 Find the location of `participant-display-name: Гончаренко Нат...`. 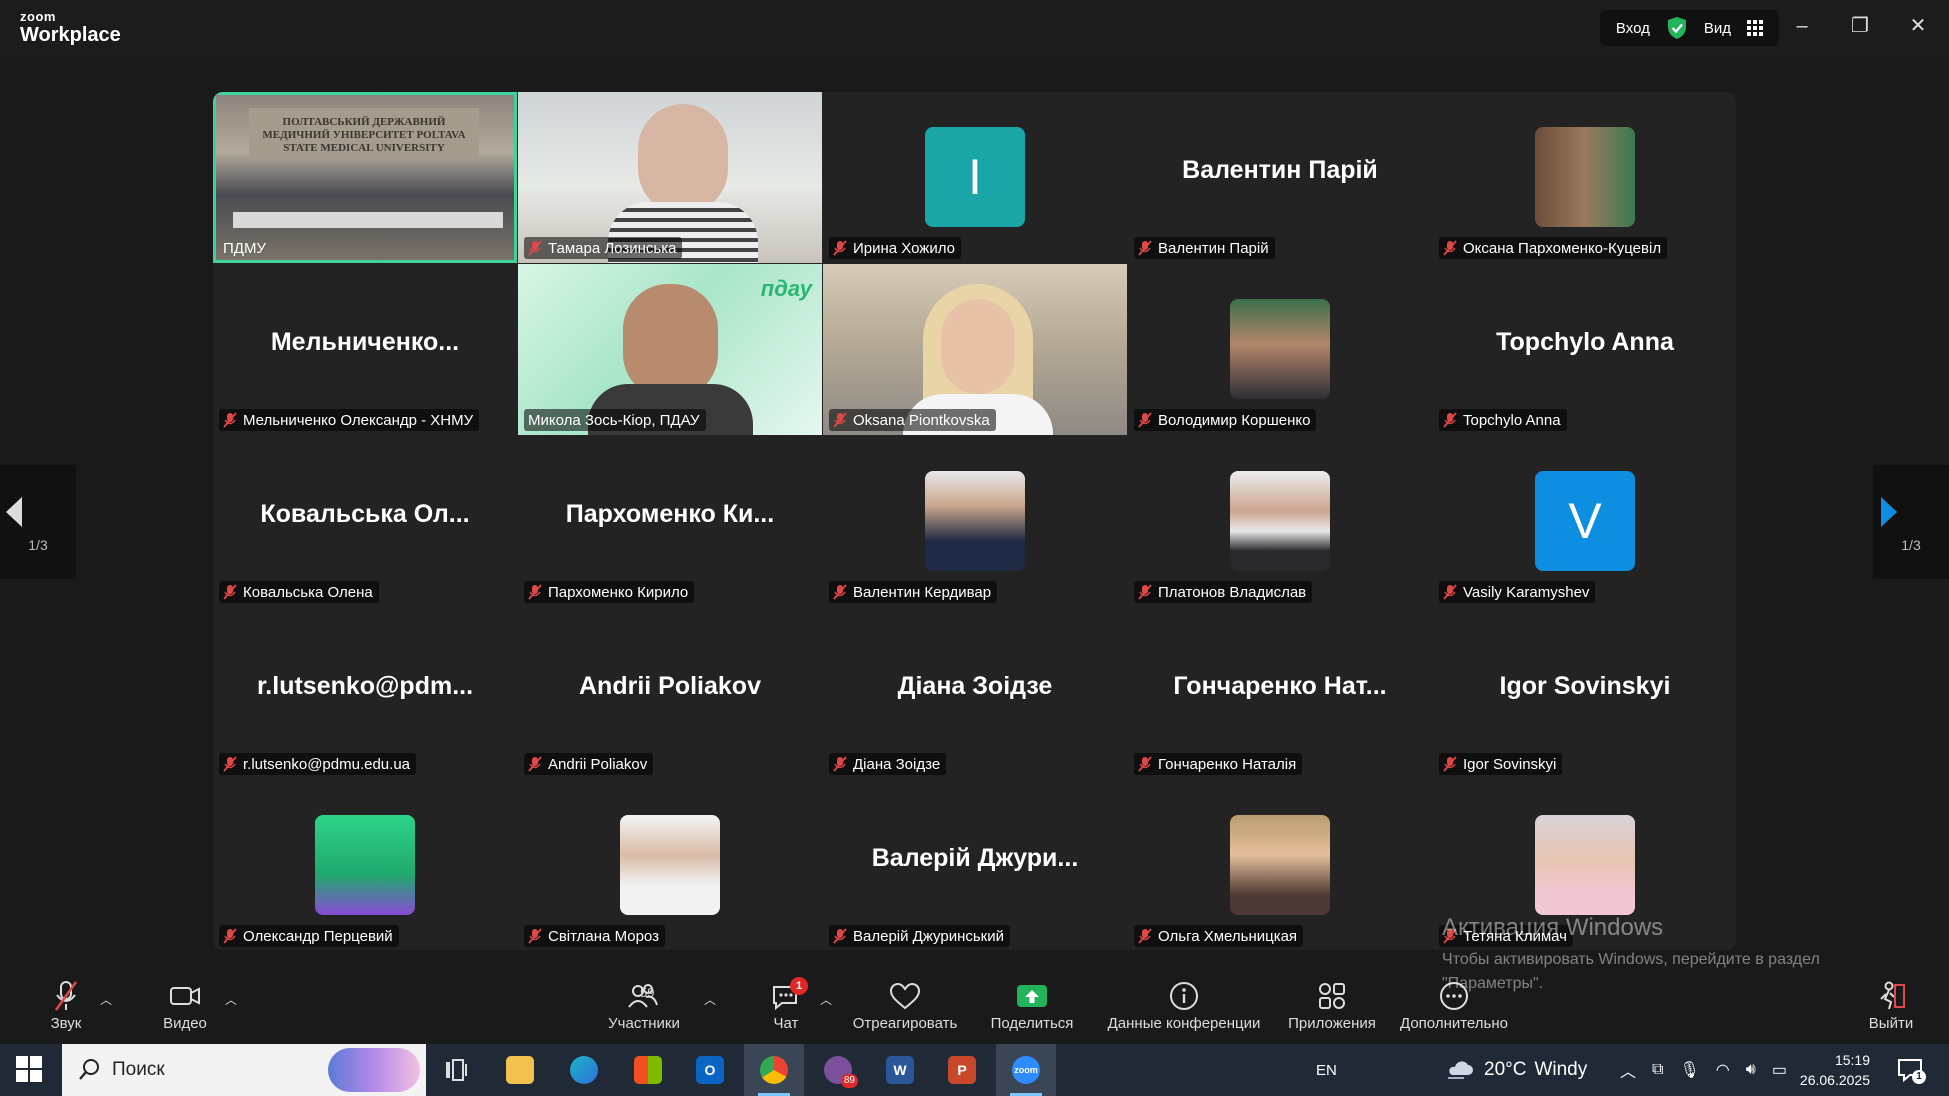

participant-display-name: Гончаренко Нат... is located at coordinates (1280, 686).